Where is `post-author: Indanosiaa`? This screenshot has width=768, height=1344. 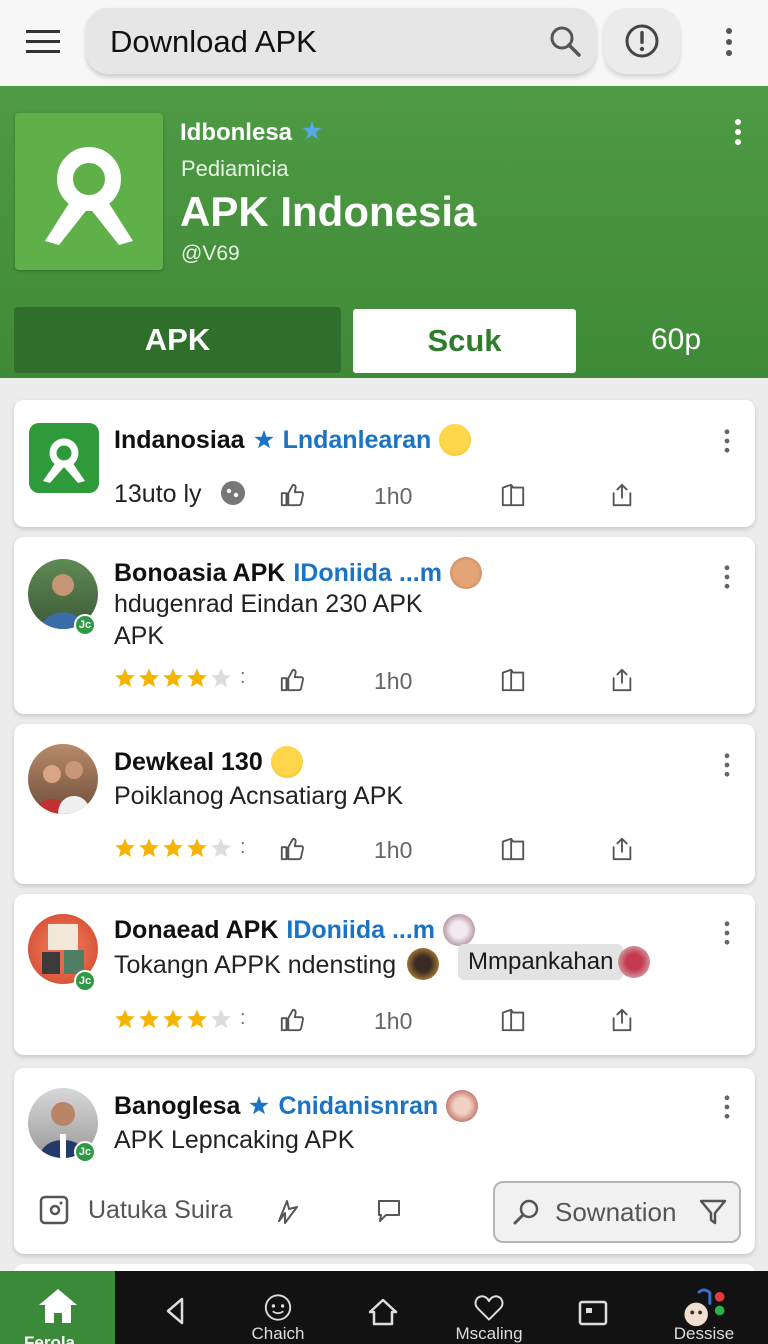
post-author: Indanosiaa is located at coordinates (179, 440).